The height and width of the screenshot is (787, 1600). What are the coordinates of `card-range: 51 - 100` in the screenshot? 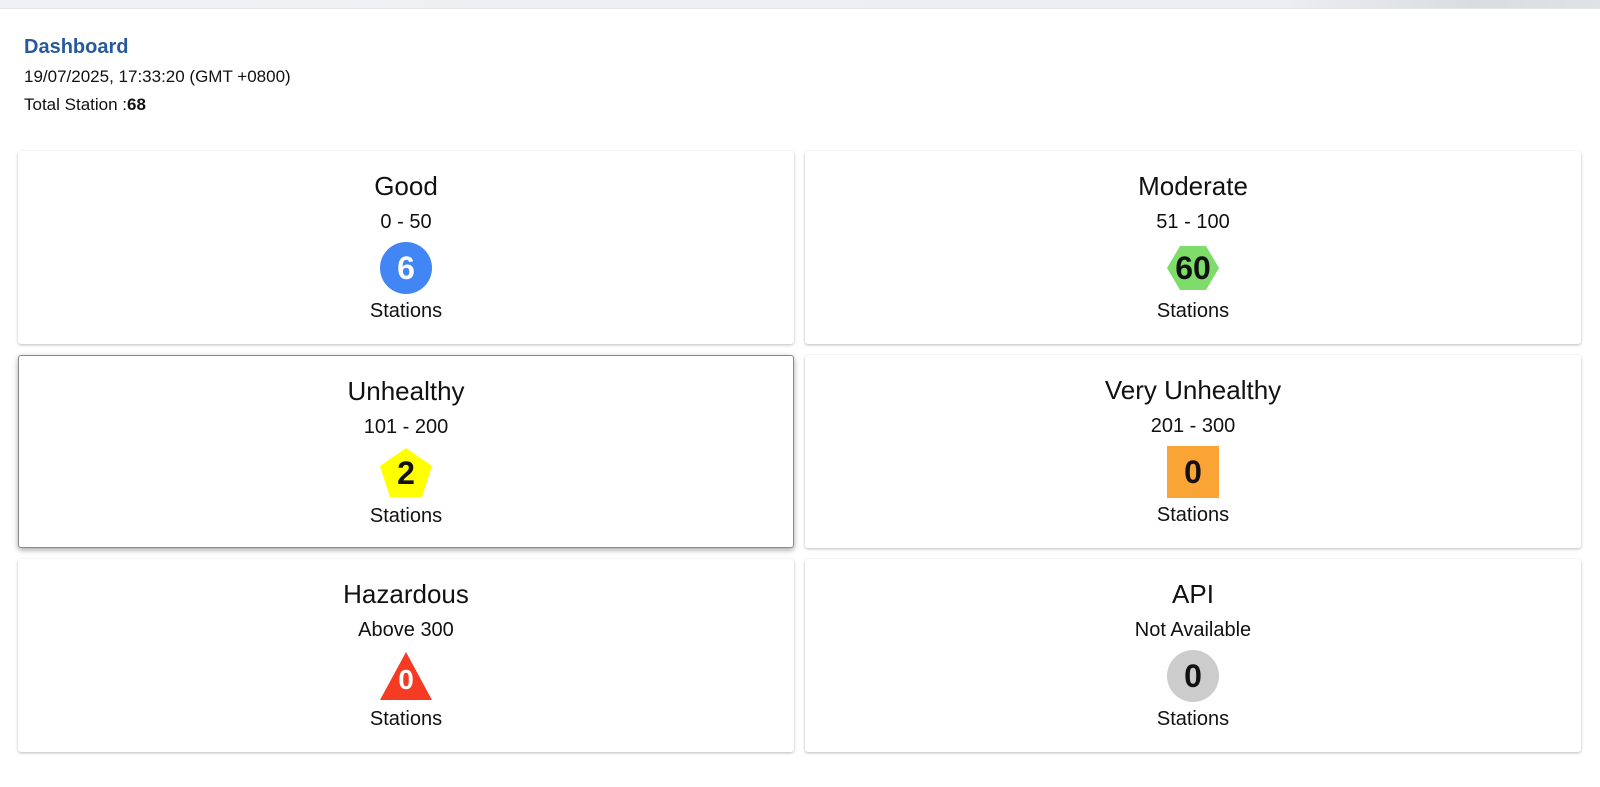 It's located at (1193, 222).